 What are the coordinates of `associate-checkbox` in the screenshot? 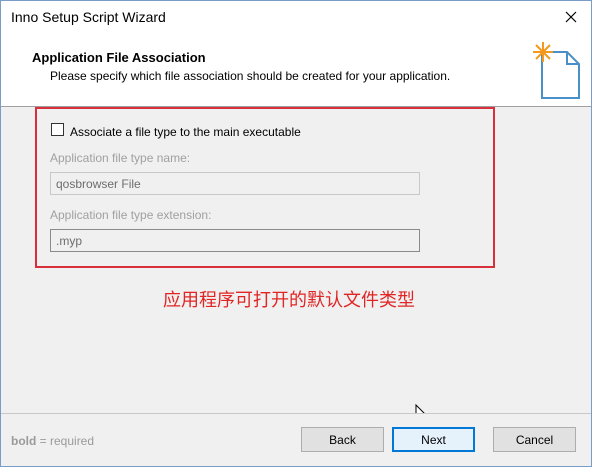 It's located at (57, 129).